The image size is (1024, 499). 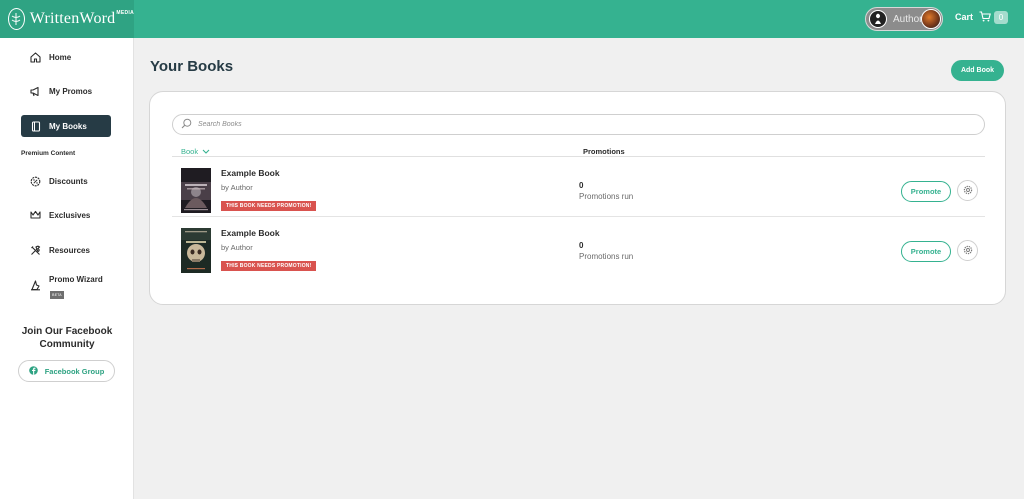 I want to click on book-icon, so click(x=35, y=126).